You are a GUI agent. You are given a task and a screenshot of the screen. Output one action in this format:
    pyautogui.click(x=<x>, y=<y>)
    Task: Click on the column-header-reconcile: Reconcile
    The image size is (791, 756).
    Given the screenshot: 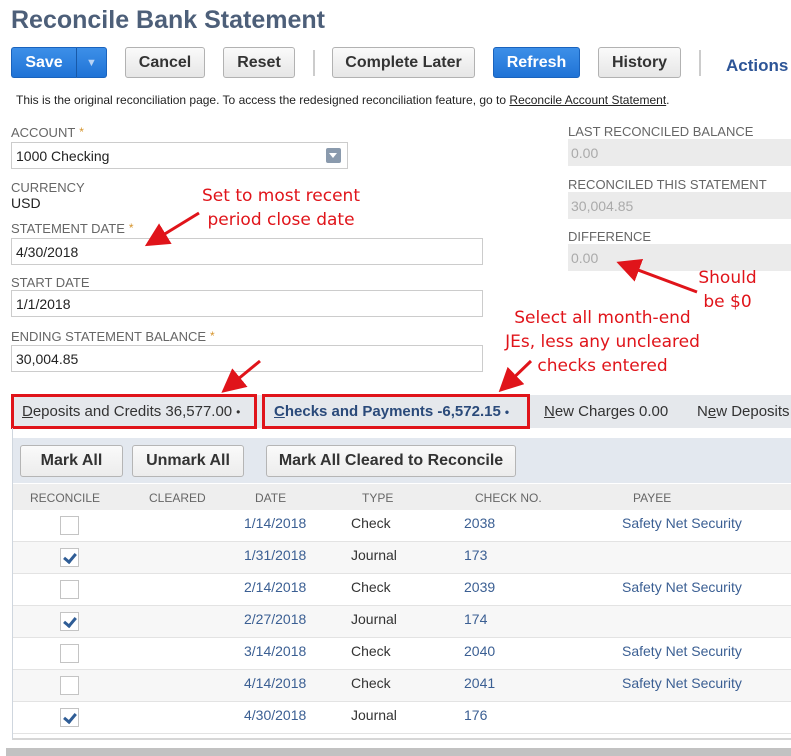 What is the action you would take?
    pyautogui.click(x=65, y=498)
    